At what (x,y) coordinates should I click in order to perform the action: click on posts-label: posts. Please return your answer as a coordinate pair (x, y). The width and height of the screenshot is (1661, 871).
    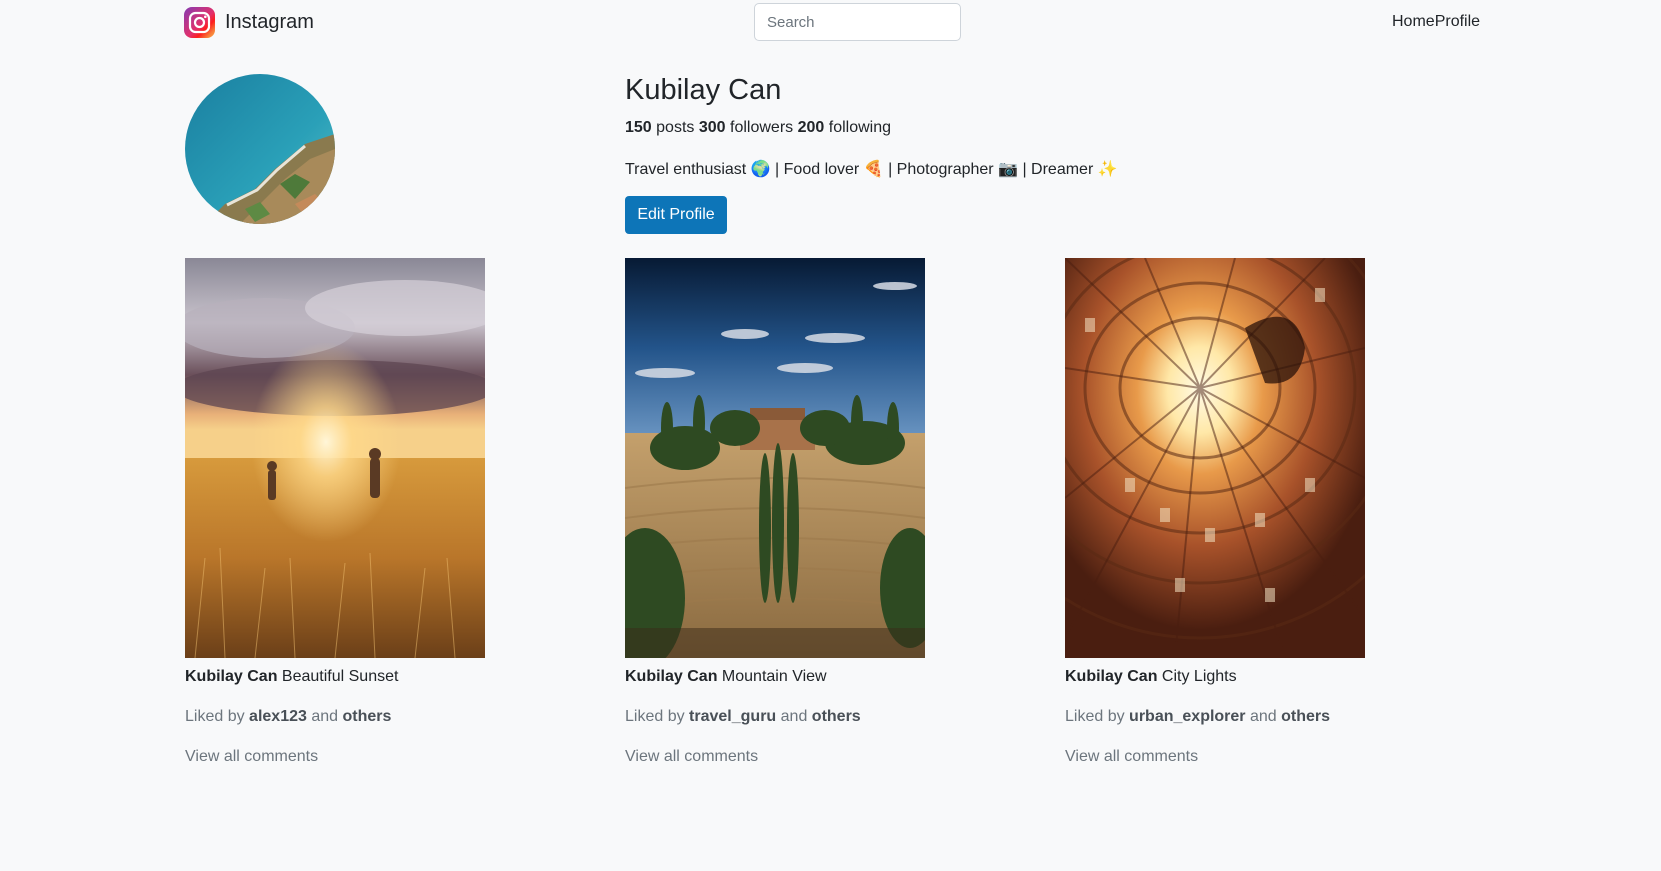
    Looking at the image, I should click on (675, 127).